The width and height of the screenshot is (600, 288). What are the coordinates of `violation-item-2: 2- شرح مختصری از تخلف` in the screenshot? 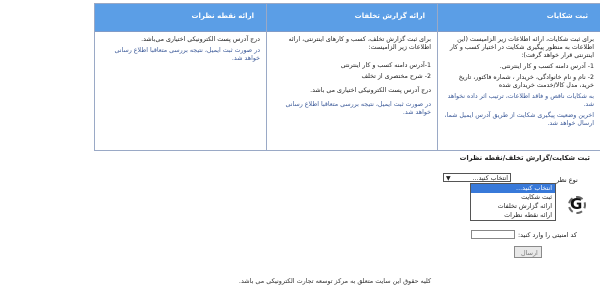 It's located at (396, 76).